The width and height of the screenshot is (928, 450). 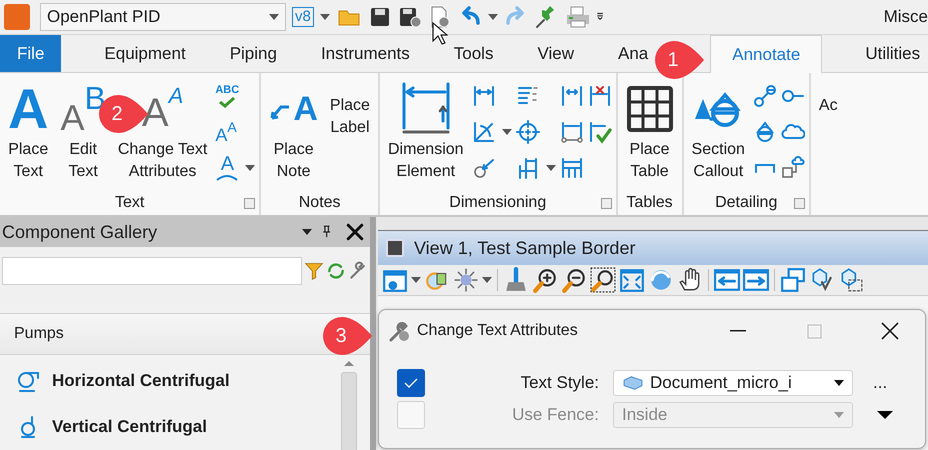 I want to click on menu-caret-icon, so click(x=885, y=415).